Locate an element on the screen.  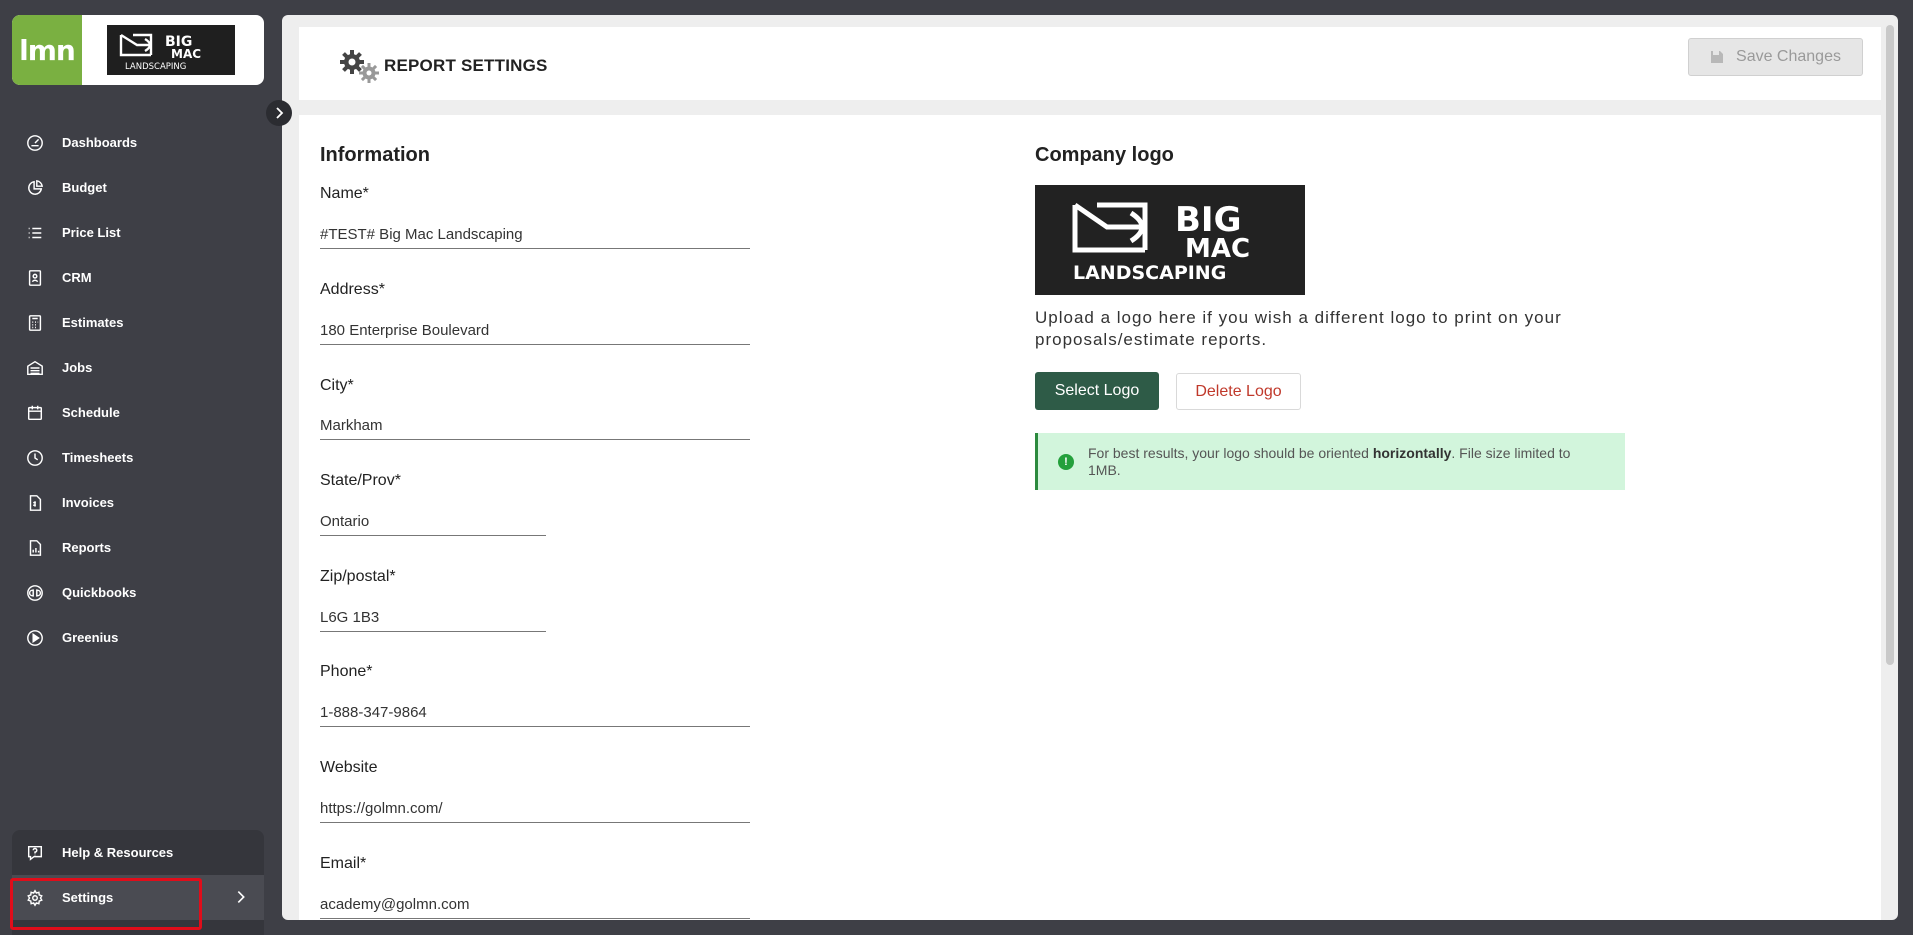
gear-icon is located at coordinates (35, 897).